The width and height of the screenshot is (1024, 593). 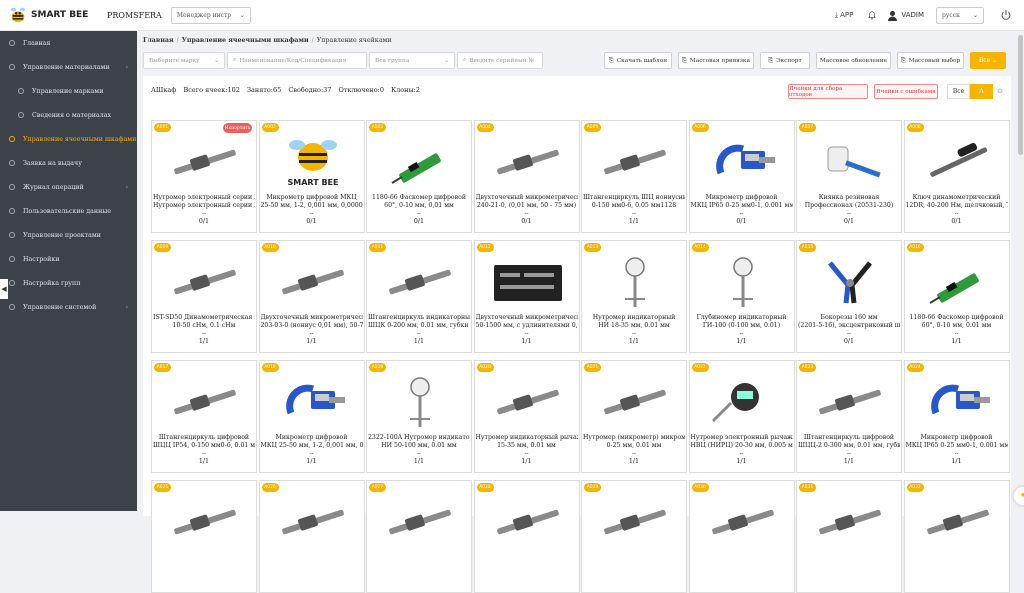 I want to click on cell-card: A032, so click(x=956, y=536).